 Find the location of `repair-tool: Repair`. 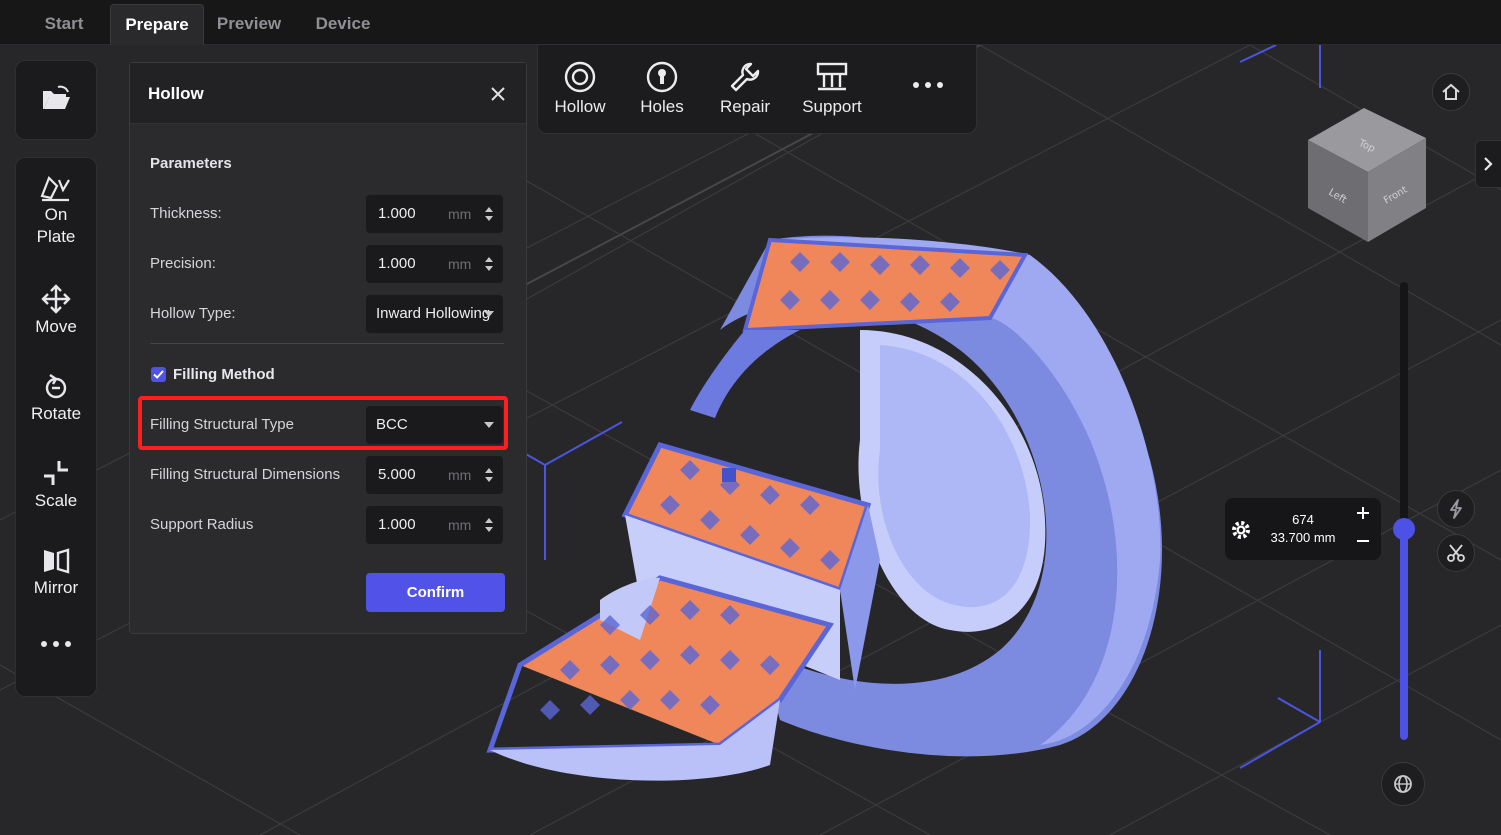

repair-tool: Repair is located at coordinates (745, 89).